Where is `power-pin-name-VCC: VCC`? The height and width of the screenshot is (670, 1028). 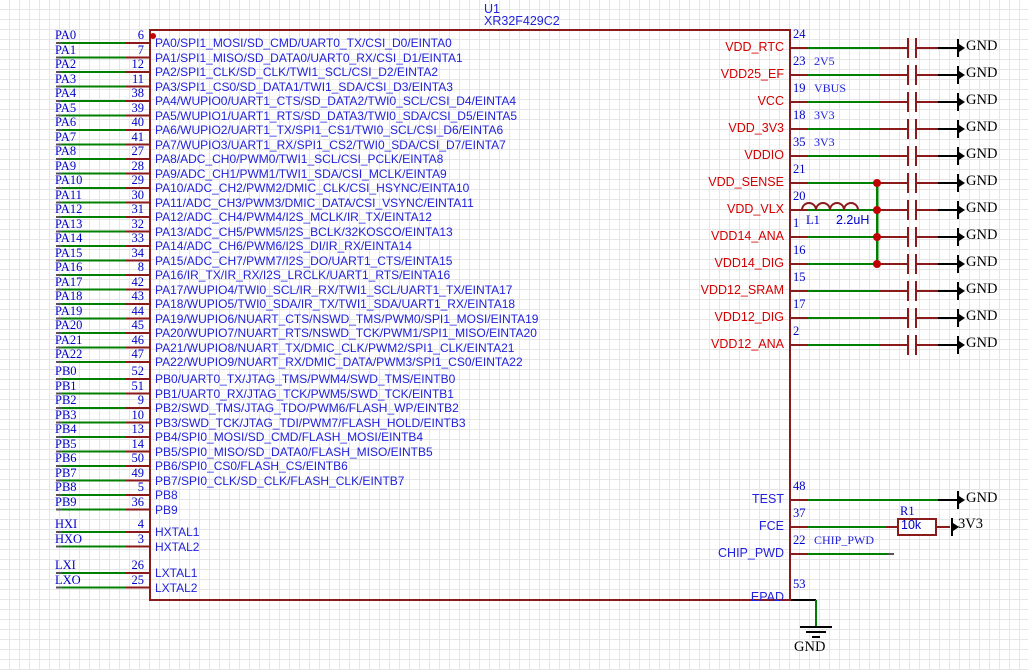
power-pin-name-VCC: VCC is located at coordinates (770, 101).